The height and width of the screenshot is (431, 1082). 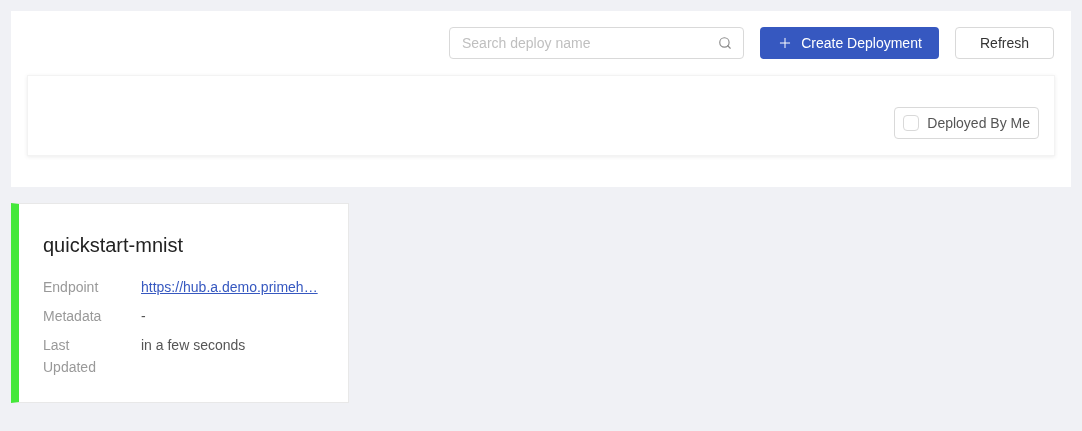 What do you see at coordinates (193, 345) in the screenshot?
I see `field-value: in a few seconds` at bounding box center [193, 345].